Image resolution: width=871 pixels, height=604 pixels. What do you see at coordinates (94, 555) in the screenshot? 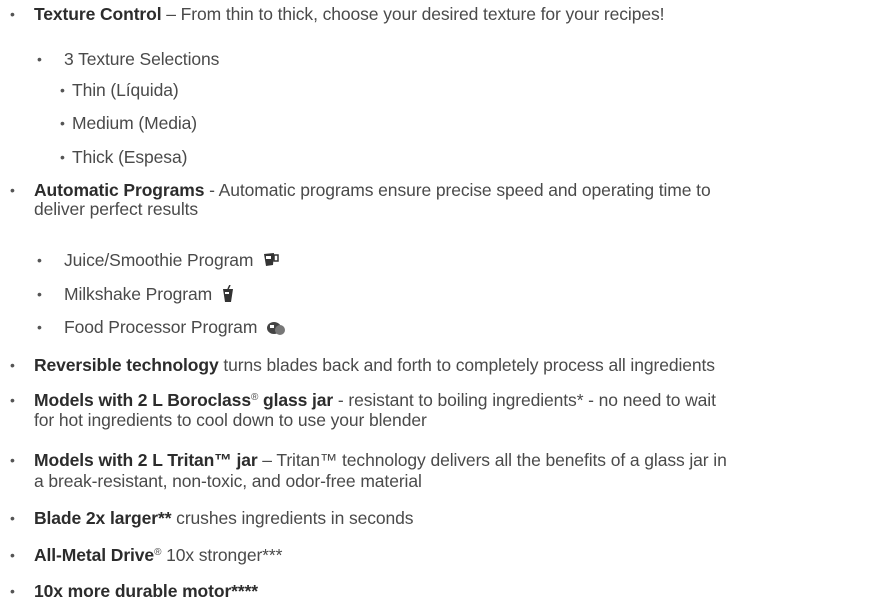
I see `feature-title: All-Metal Drive` at bounding box center [94, 555].